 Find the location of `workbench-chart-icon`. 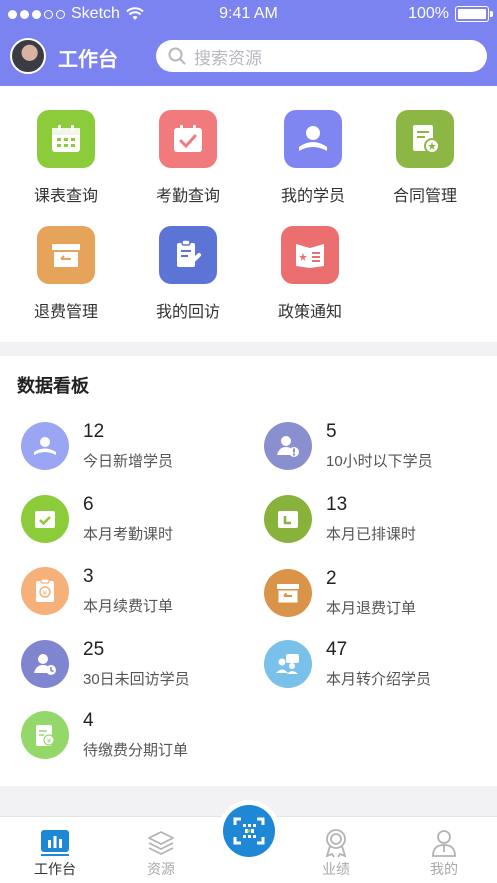

workbench-chart-icon is located at coordinates (55, 843).